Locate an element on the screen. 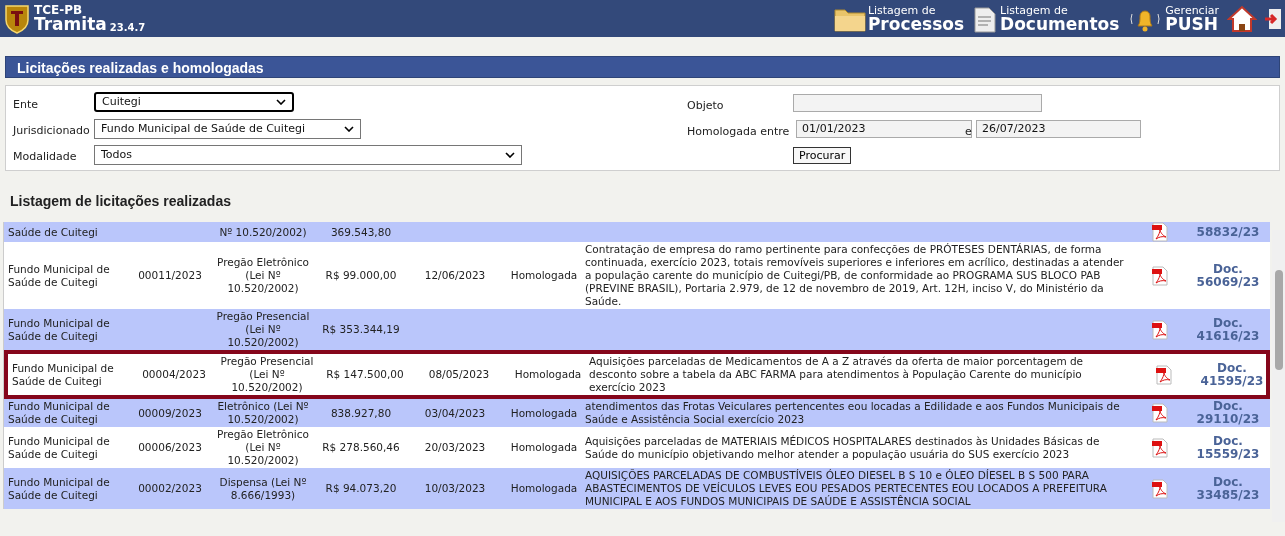 The image size is (1285, 536). app-version: 23.4.7 is located at coordinates (127, 28).